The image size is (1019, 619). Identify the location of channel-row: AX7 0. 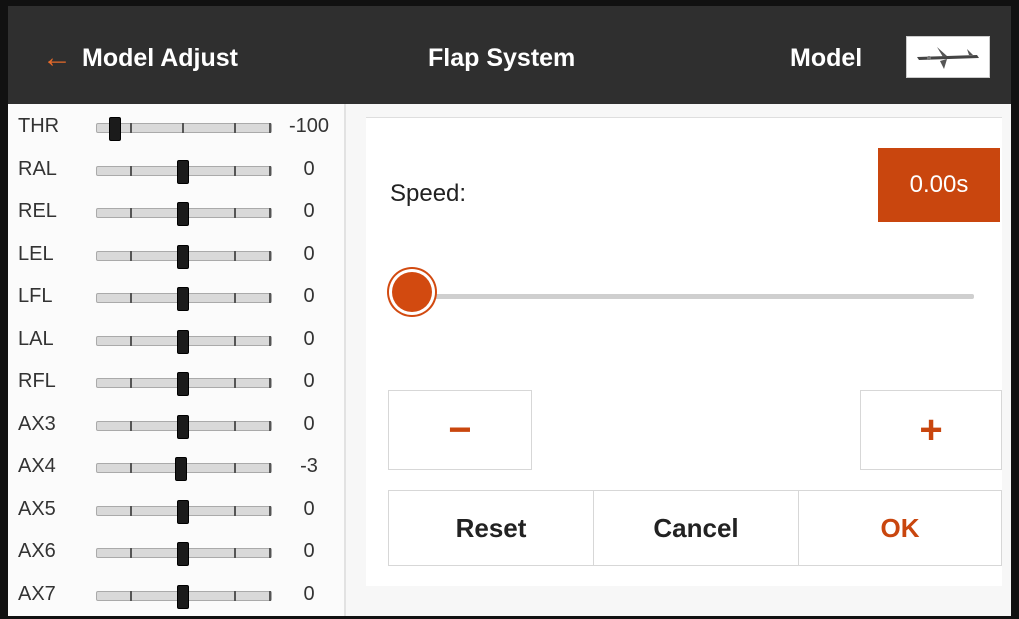
(176, 593).